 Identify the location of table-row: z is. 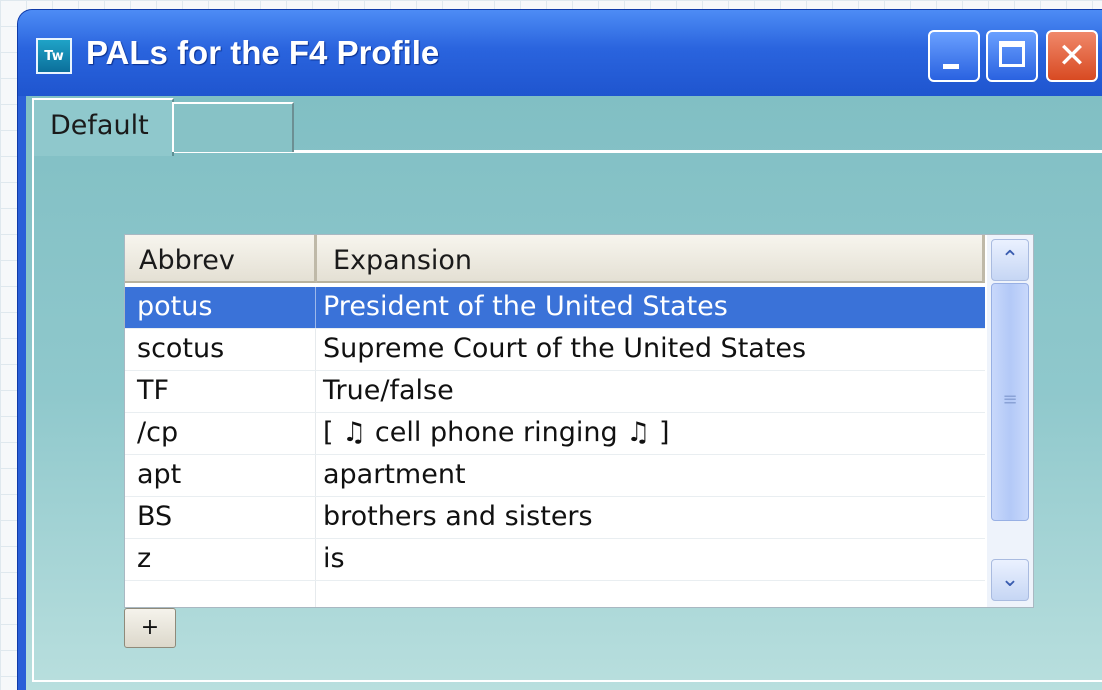
(555, 560).